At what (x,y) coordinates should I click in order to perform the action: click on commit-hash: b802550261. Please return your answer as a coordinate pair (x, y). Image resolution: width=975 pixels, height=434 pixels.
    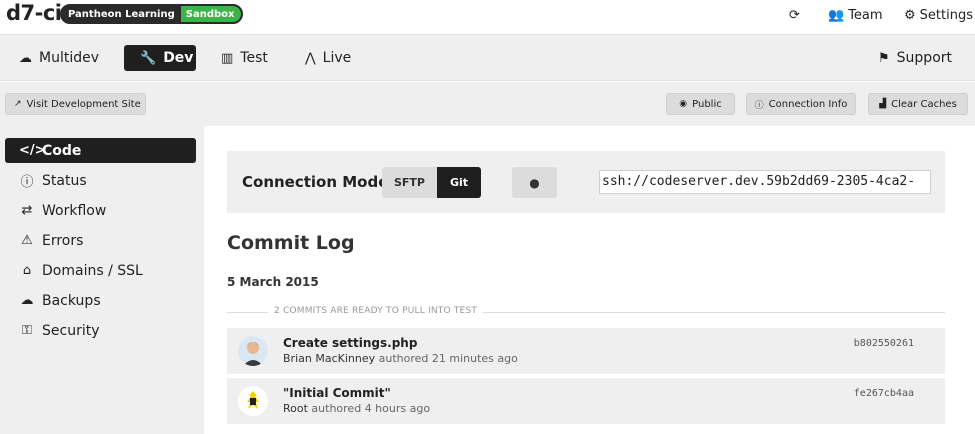
    Looking at the image, I should click on (884, 343).